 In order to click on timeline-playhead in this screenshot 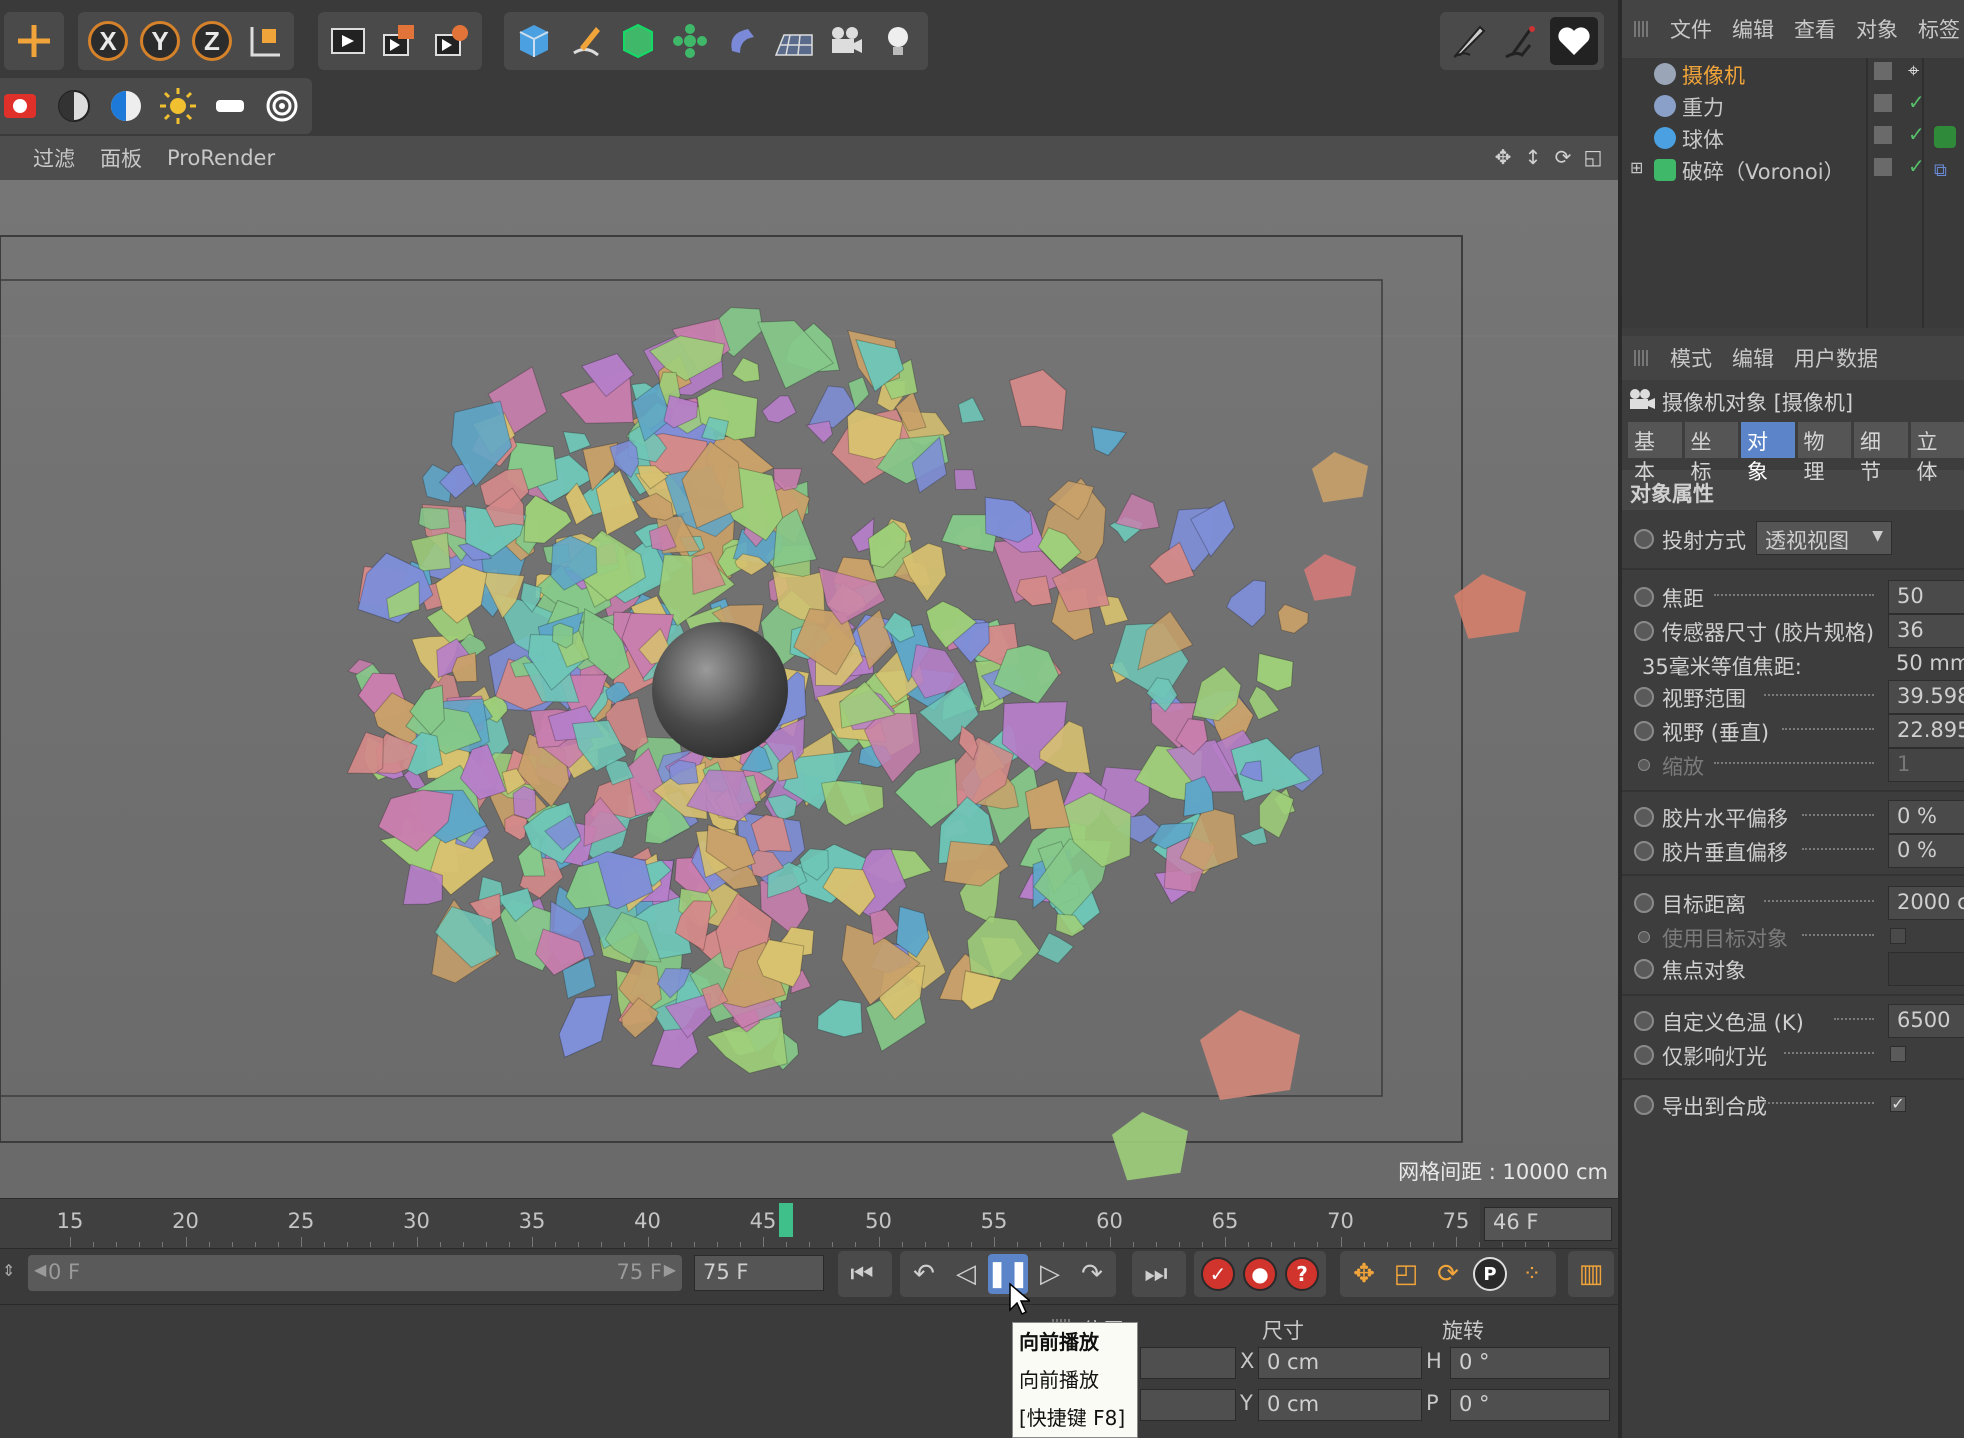, I will do `click(786, 1220)`.